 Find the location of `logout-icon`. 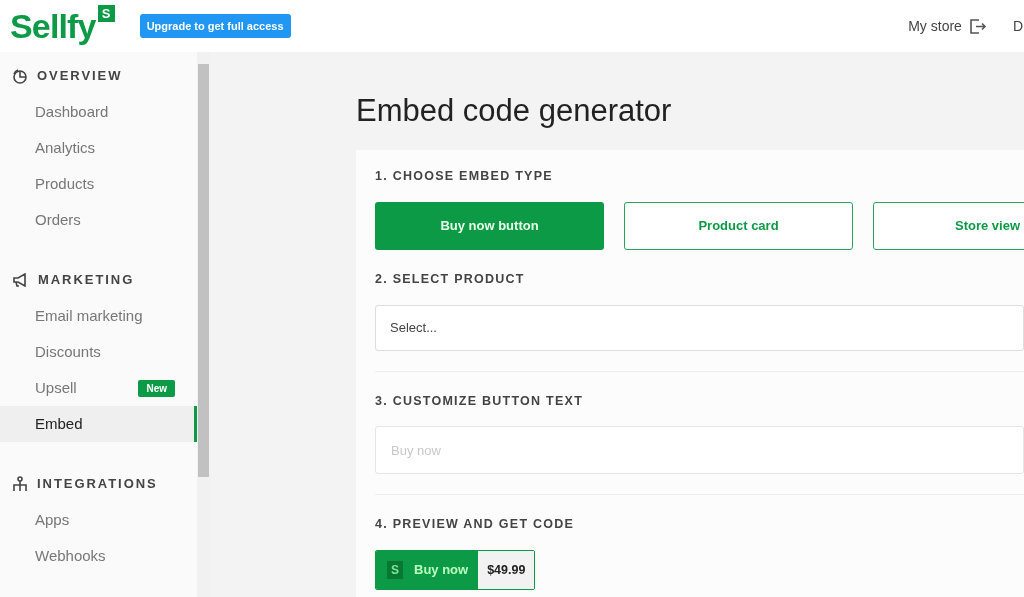

logout-icon is located at coordinates (978, 26).